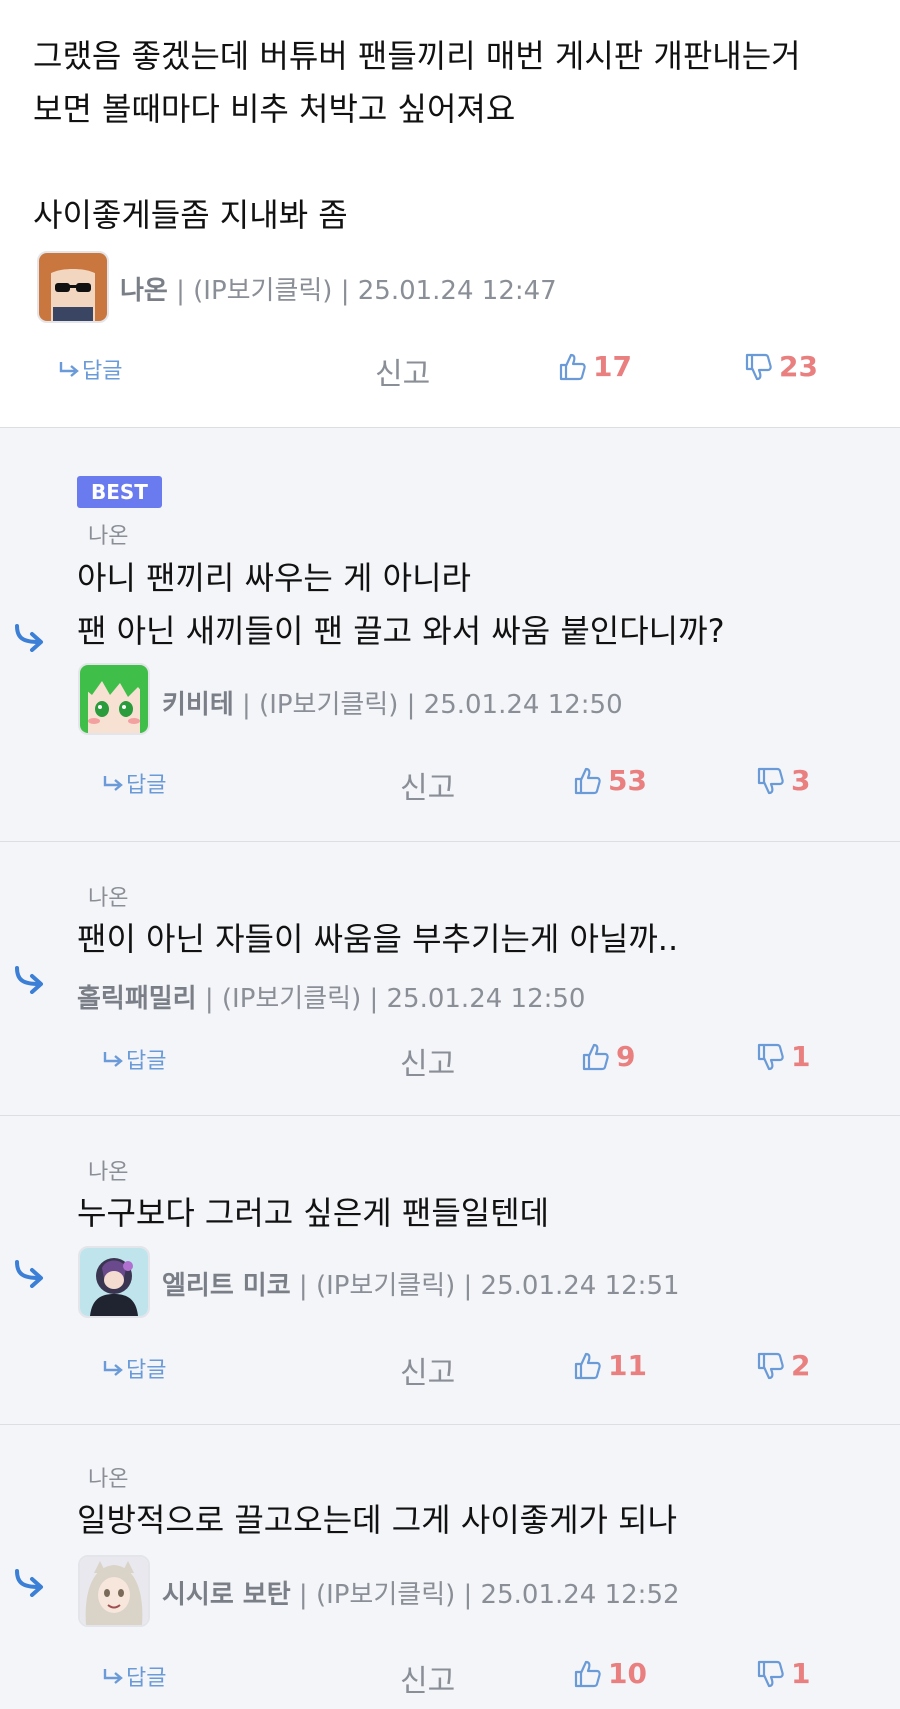 The width and height of the screenshot is (900, 1709). I want to click on like-button: 11, so click(609, 1365).